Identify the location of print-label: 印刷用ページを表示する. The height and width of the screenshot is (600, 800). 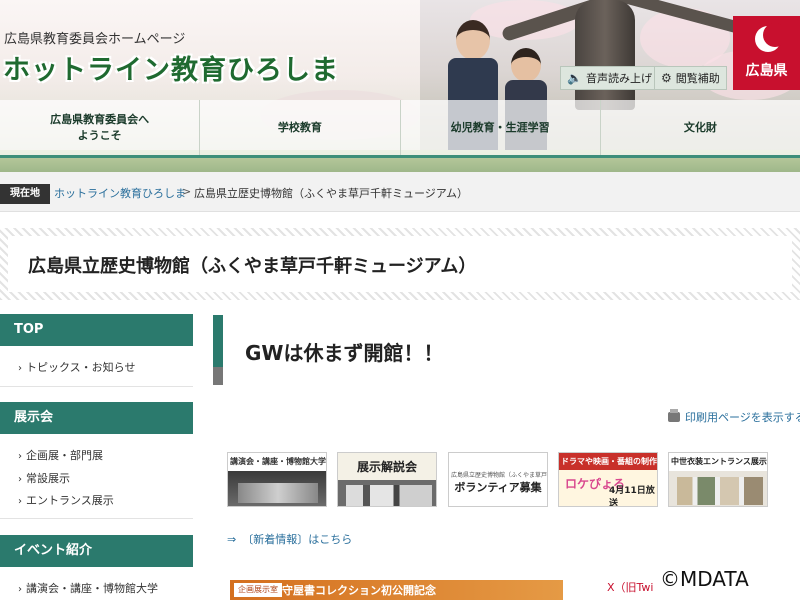
(742, 417).